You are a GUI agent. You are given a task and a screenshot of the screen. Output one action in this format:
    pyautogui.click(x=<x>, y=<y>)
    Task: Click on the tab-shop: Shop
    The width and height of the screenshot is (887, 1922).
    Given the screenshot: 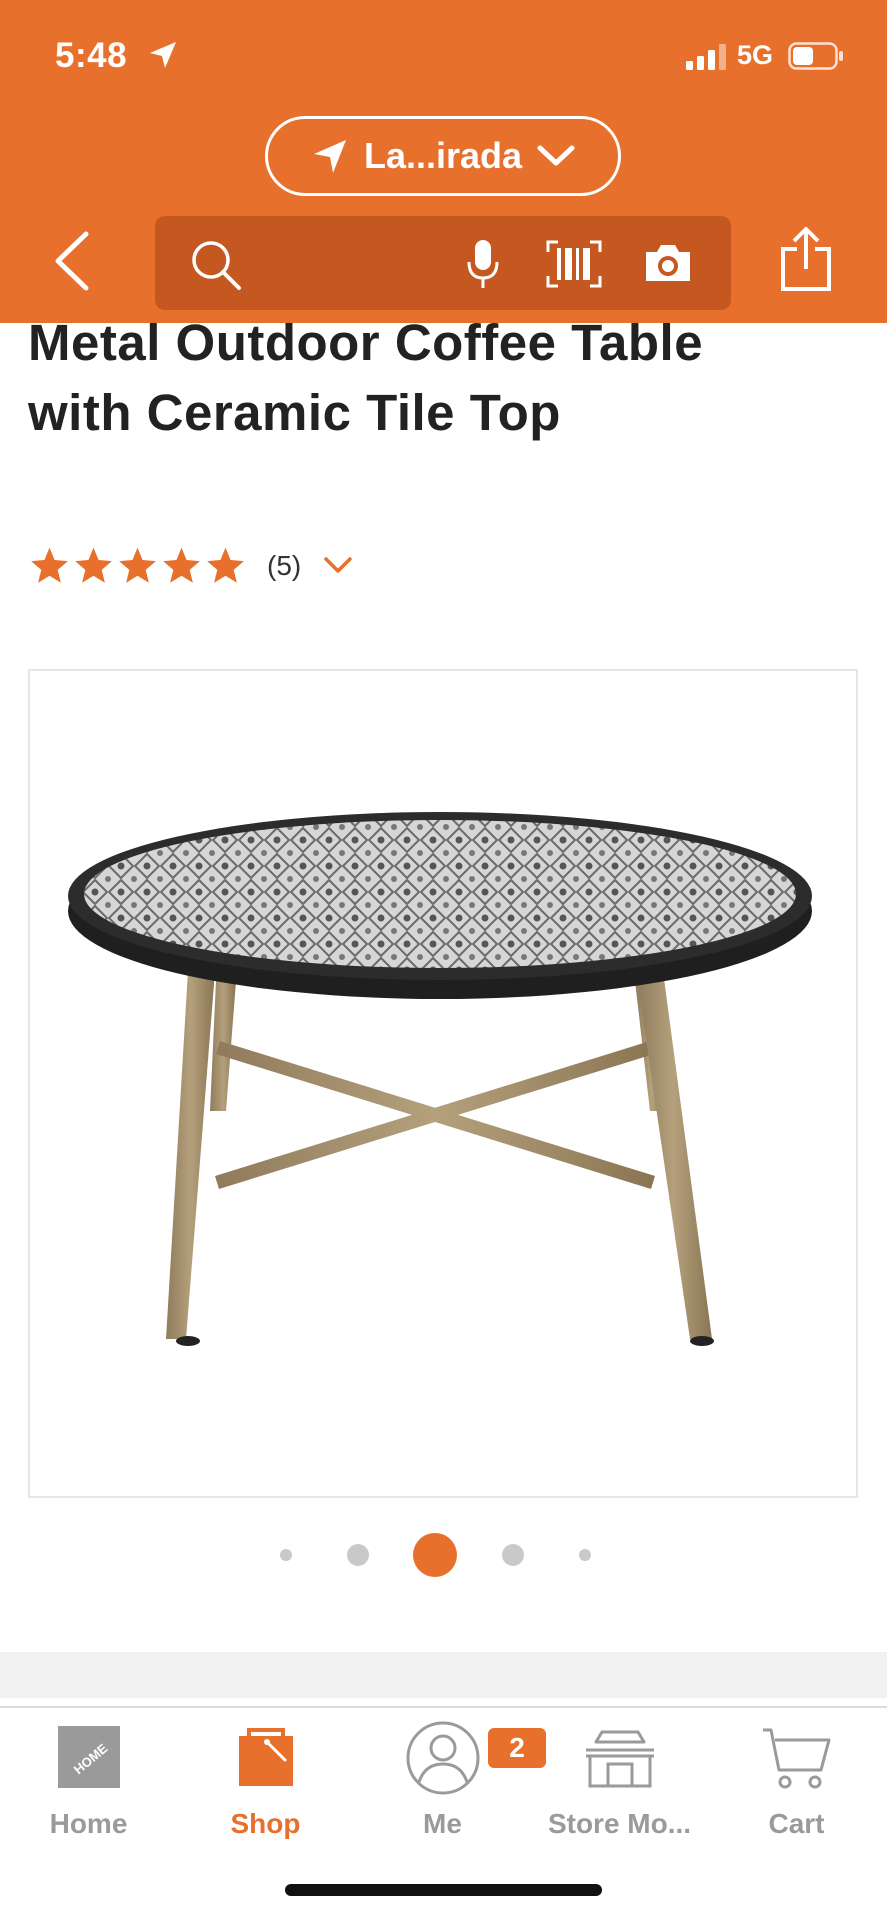 What is the action you would take?
    pyautogui.click(x=265, y=1783)
    